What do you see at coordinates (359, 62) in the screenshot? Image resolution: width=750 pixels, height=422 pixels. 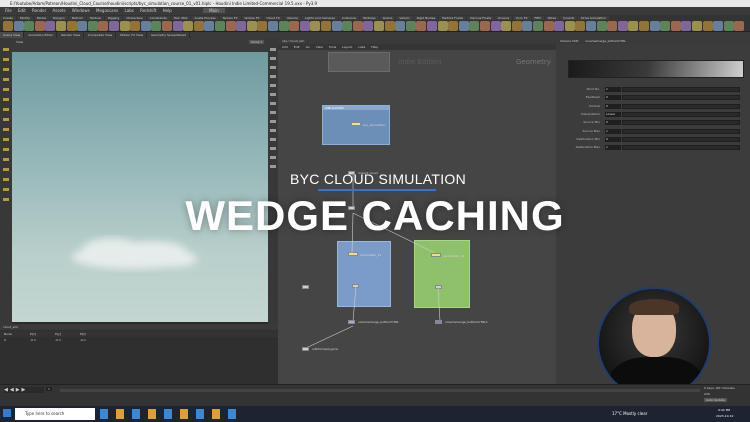 I see `top-node-frame` at bounding box center [359, 62].